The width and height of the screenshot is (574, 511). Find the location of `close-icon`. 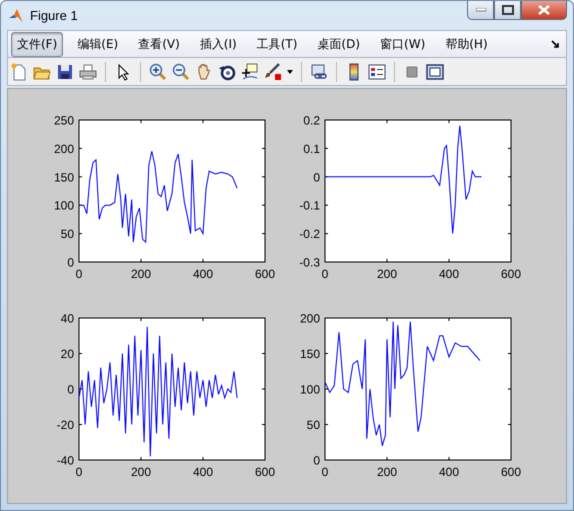

close-icon is located at coordinates (544, 10).